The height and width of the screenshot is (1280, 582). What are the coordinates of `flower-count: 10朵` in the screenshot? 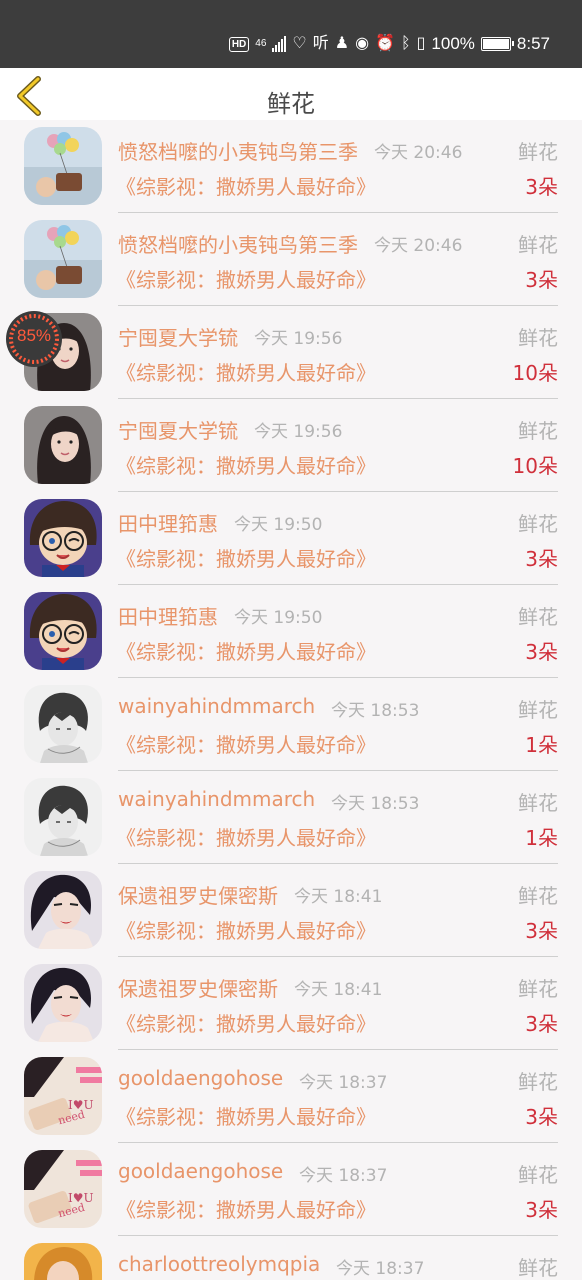 It's located at (535, 466).